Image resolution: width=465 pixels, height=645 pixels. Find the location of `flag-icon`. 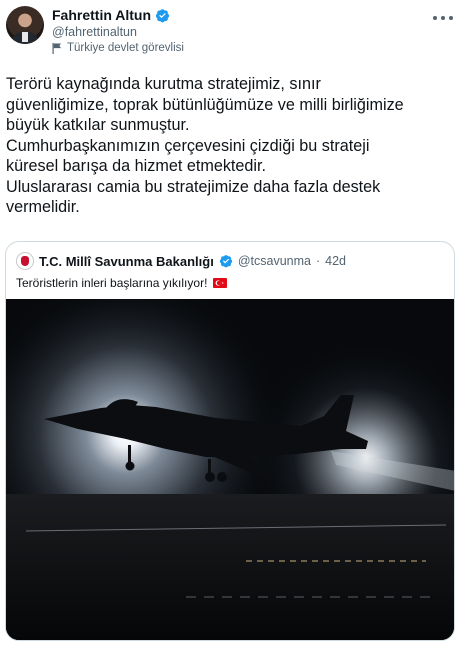

flag-icon is located at coordinates (56, 48).